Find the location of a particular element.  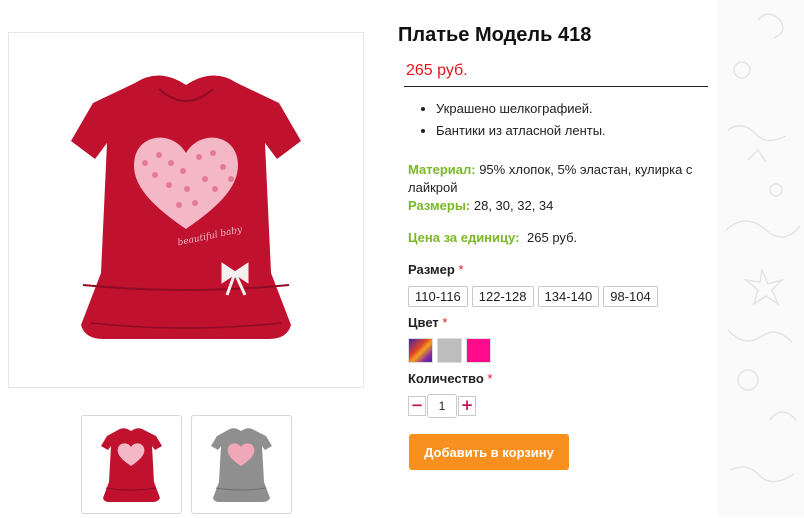

color-options is located at coordinates (449, 350).